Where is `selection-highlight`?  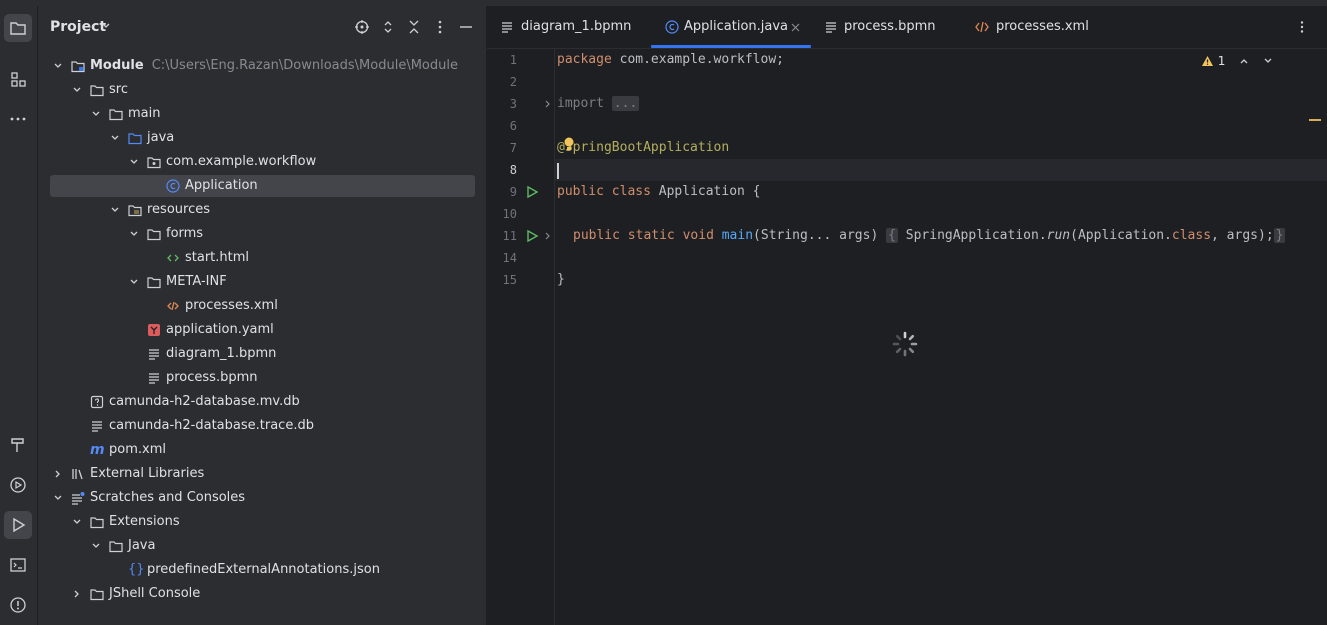 selection-highlight is located at coordinates (262, 186).